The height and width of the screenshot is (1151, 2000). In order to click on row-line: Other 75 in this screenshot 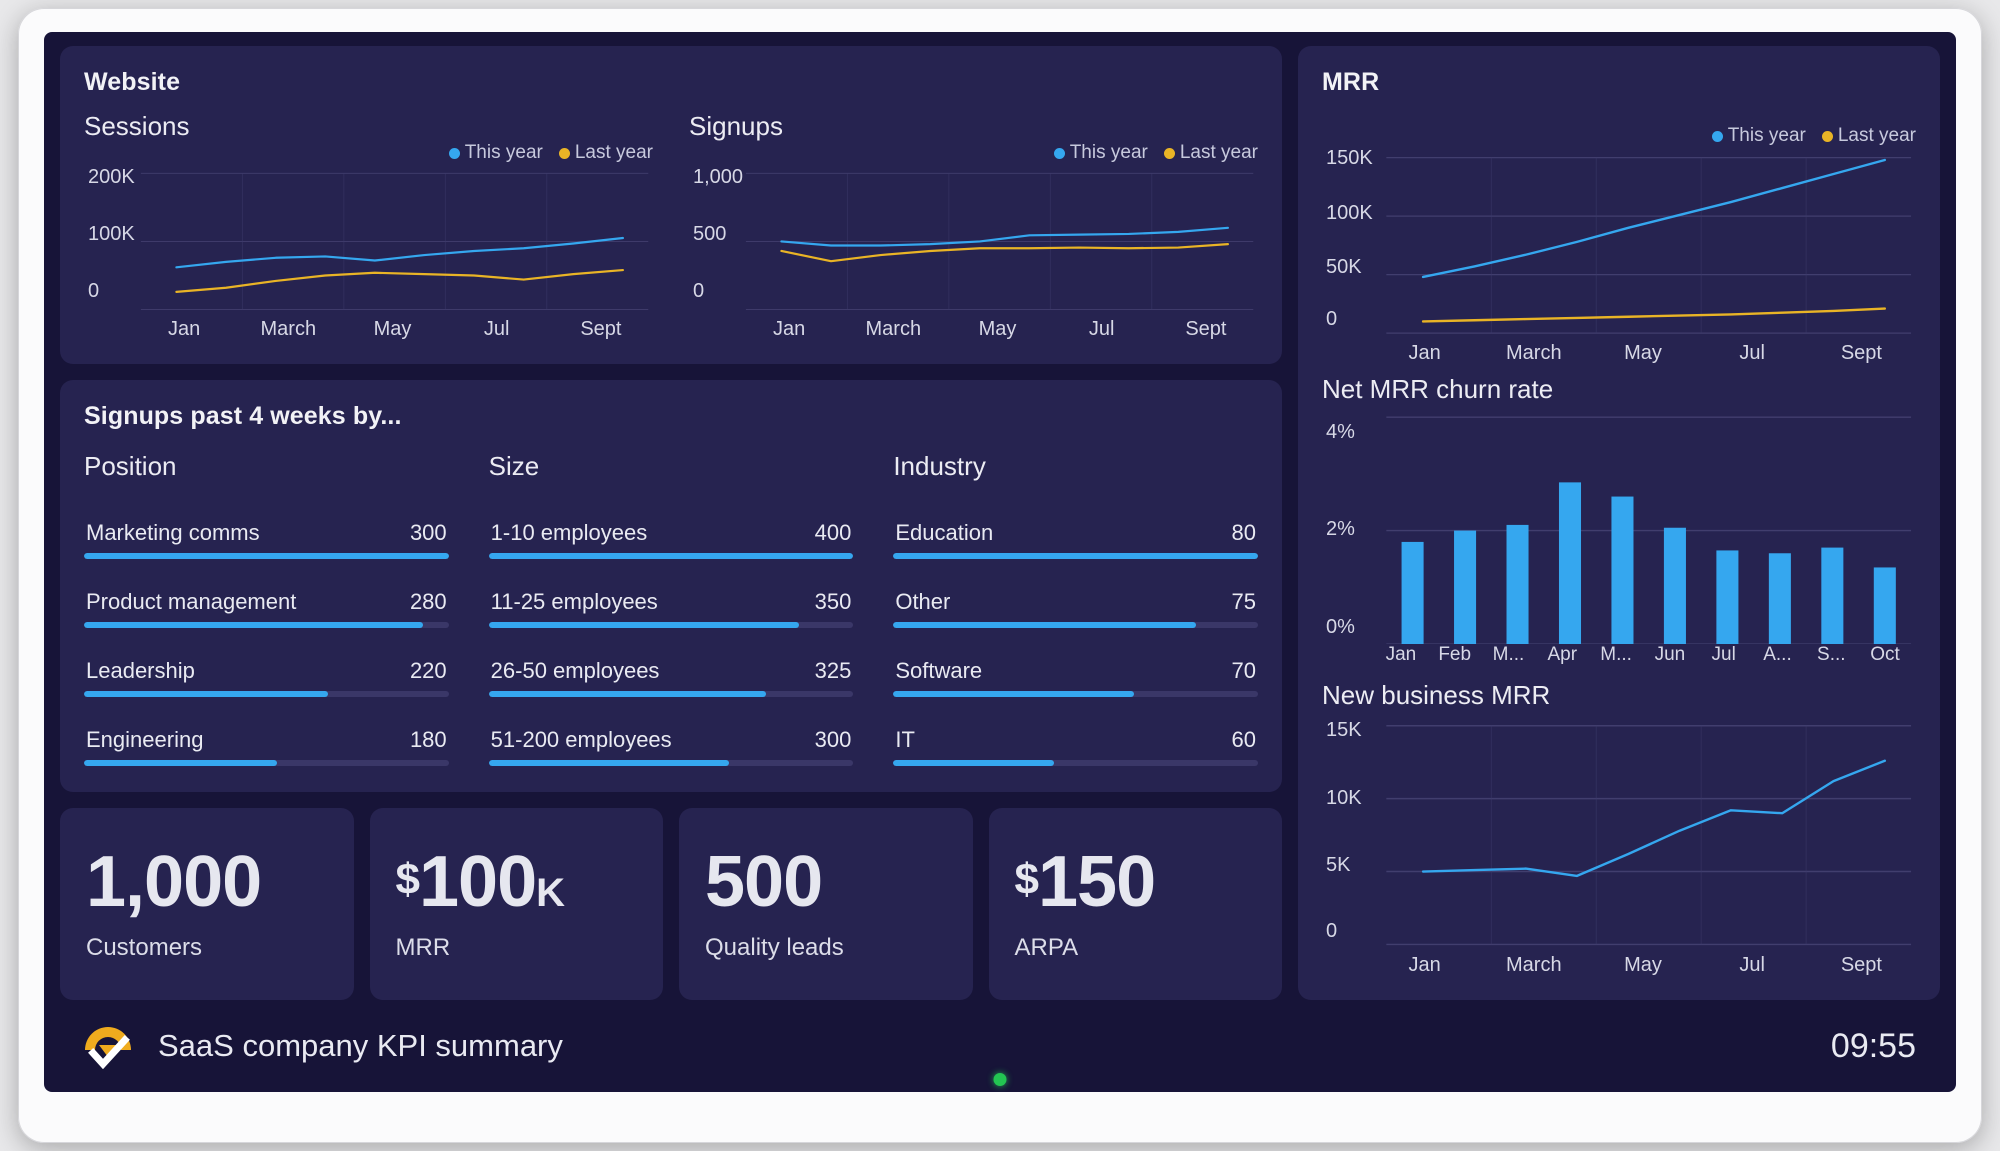, I will do `click(1075, 605)`.